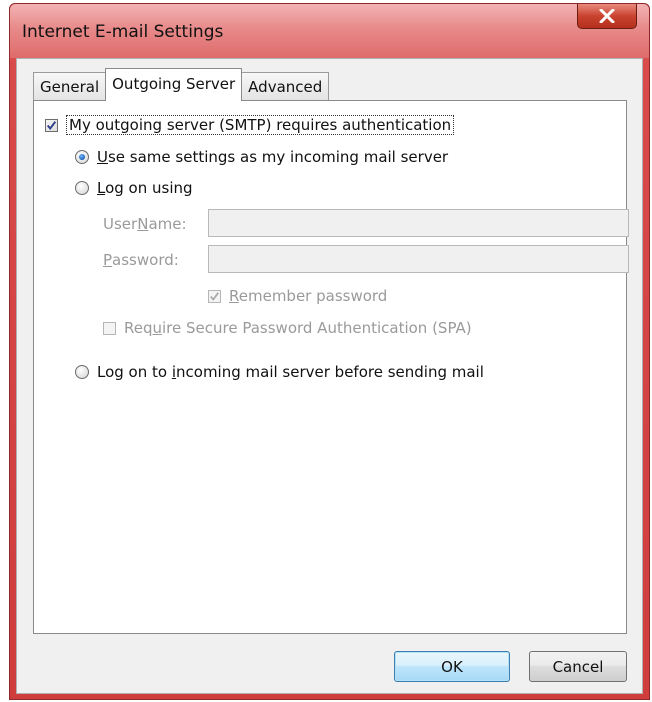 The image size is (652, 702). Describe the element at coordinates (145, 188) in the screenshot. I see `log-on-using-label: Log on using` at that location.